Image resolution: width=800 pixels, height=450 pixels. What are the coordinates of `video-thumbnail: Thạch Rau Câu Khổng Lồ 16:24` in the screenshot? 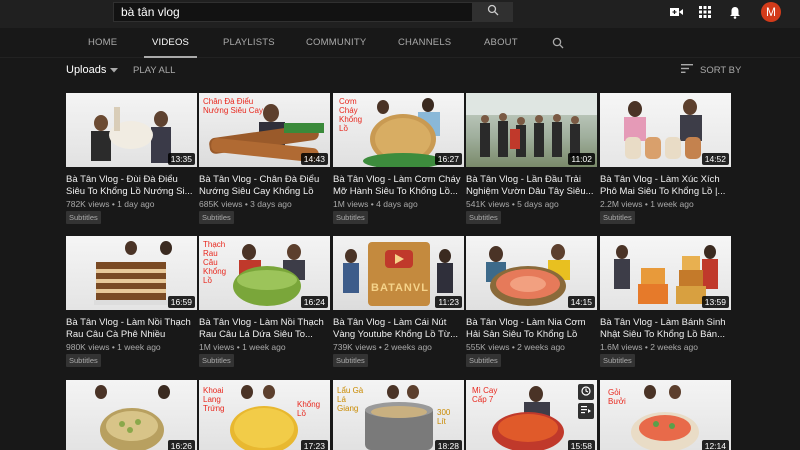 It's located at (264, 273).